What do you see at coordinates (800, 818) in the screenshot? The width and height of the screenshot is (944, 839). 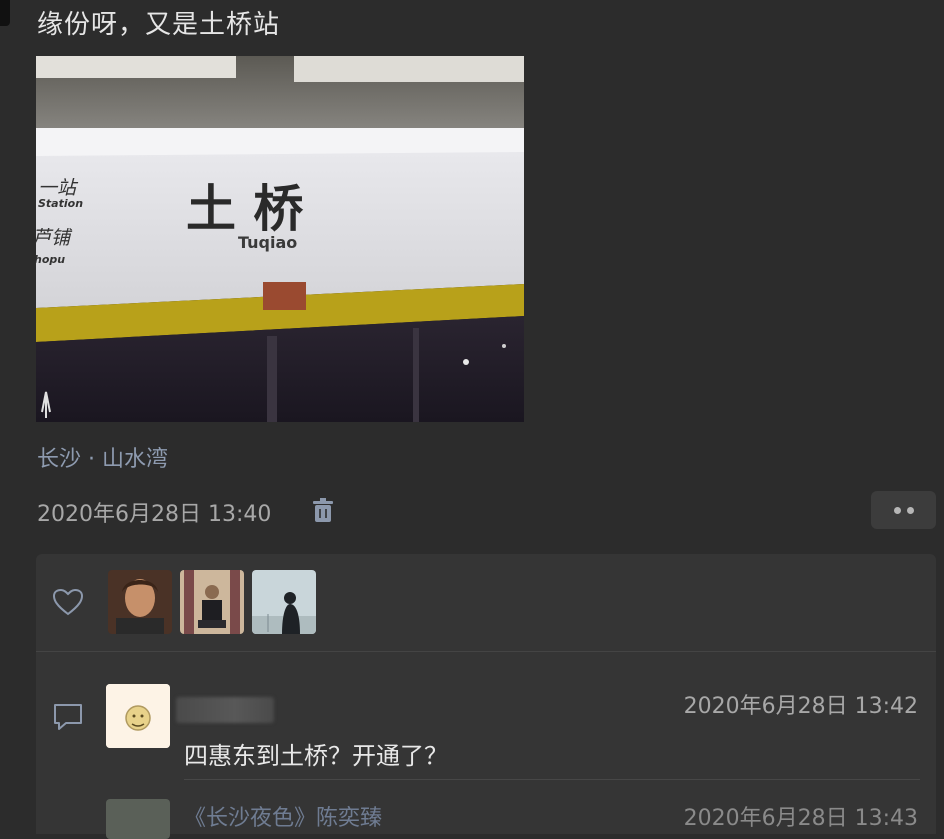 I see `comment-timestamp-2: 2020年6月28日 13:43` at bounding box center [800, 818].